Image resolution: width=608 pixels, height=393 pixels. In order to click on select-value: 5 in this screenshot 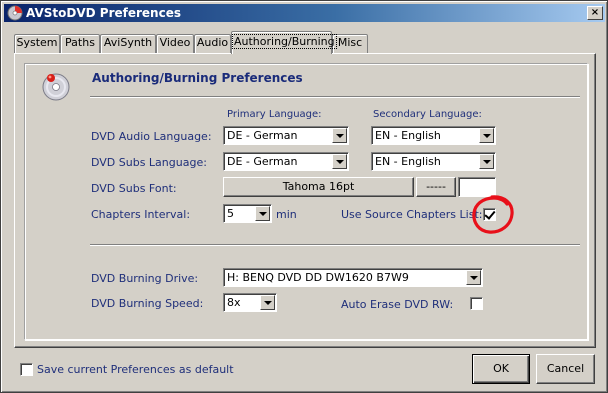, I will do `click(230, 213)`.